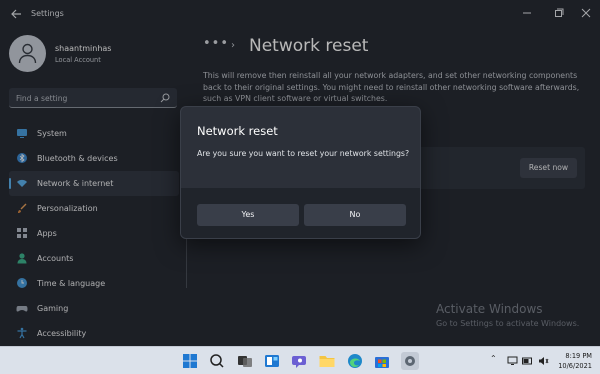  I want to click on settings-gear-icon, so click(410, 361).